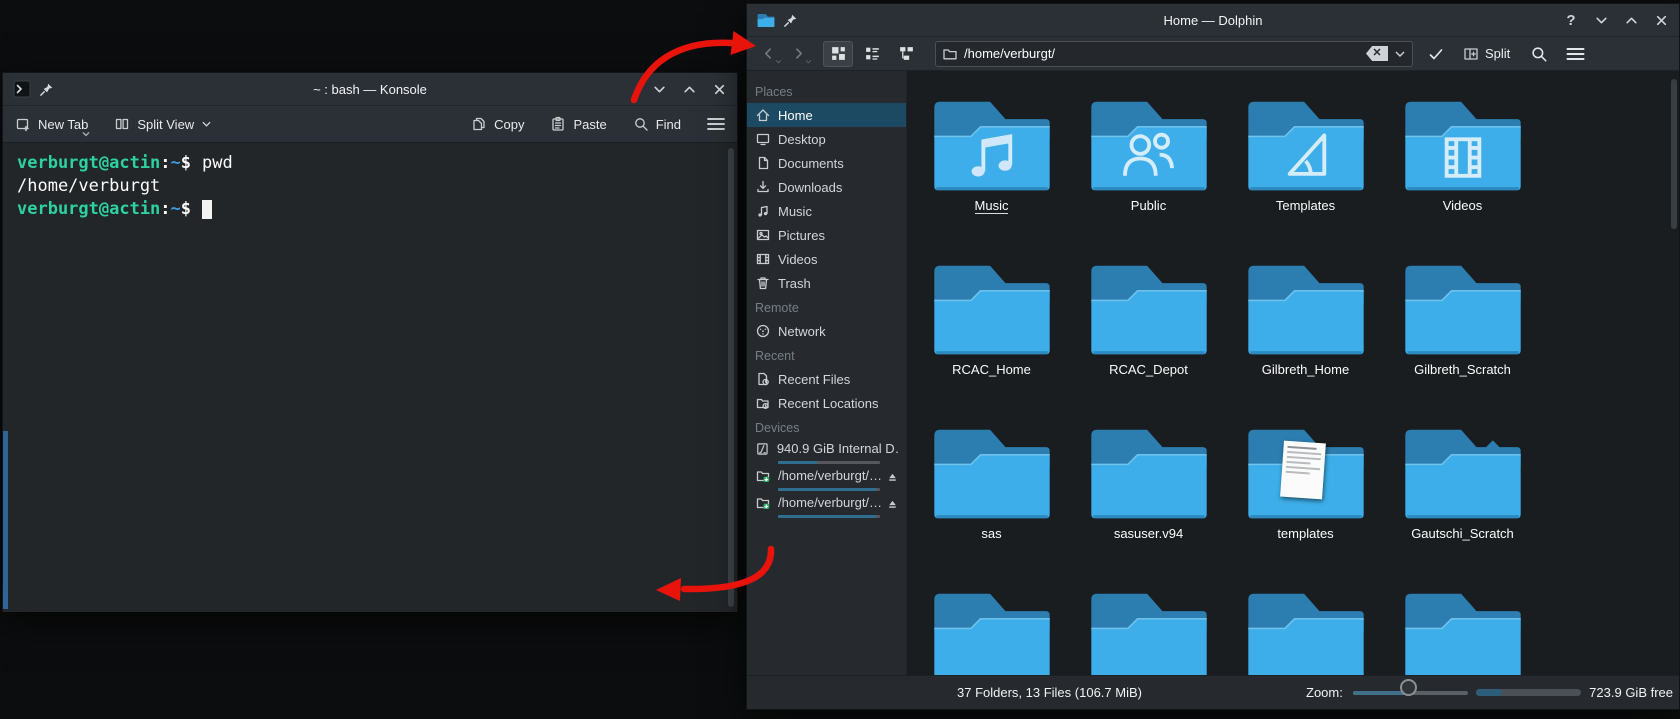 This screenshot has width=1680, height=719. What do you see at coordinates (657, 124) in the screenshot?
I see `find-button: Find` at bounding box center [657, 124].